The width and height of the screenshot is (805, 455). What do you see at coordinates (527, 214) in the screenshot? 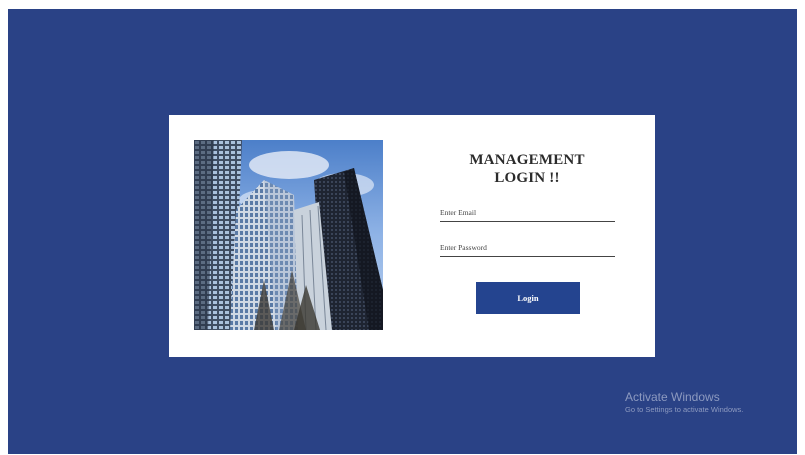
I see `email-field` at bounding box center [527, 214].